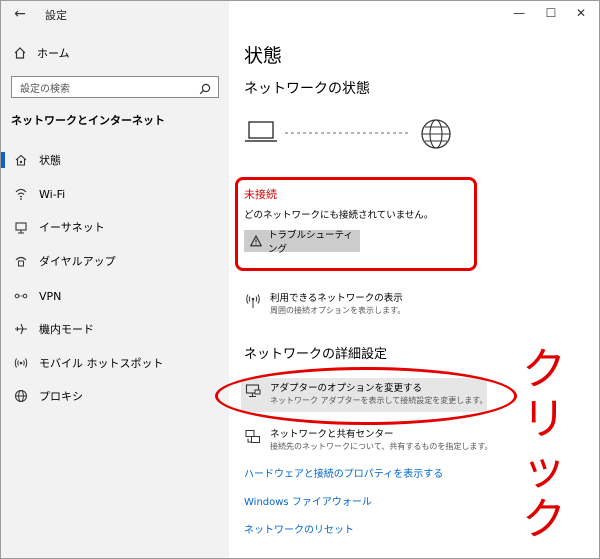  I want to click on sidebar-item-dialup: ダイヤルアップ, so click(115, 261).